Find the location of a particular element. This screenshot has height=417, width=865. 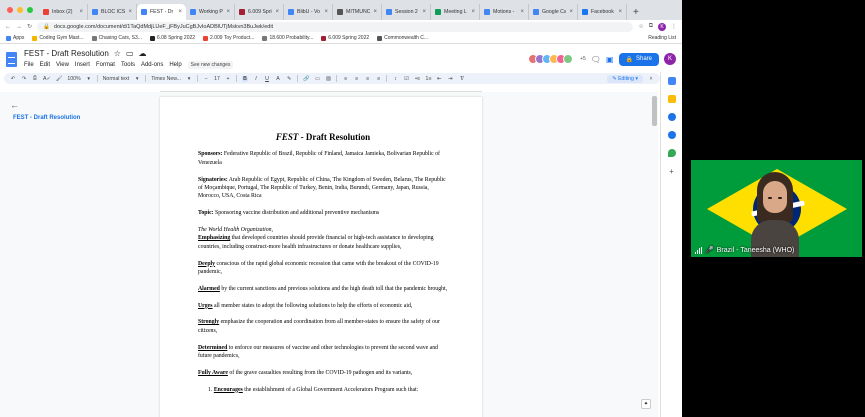

bold-icon: B is located at coordinates (245, 78).